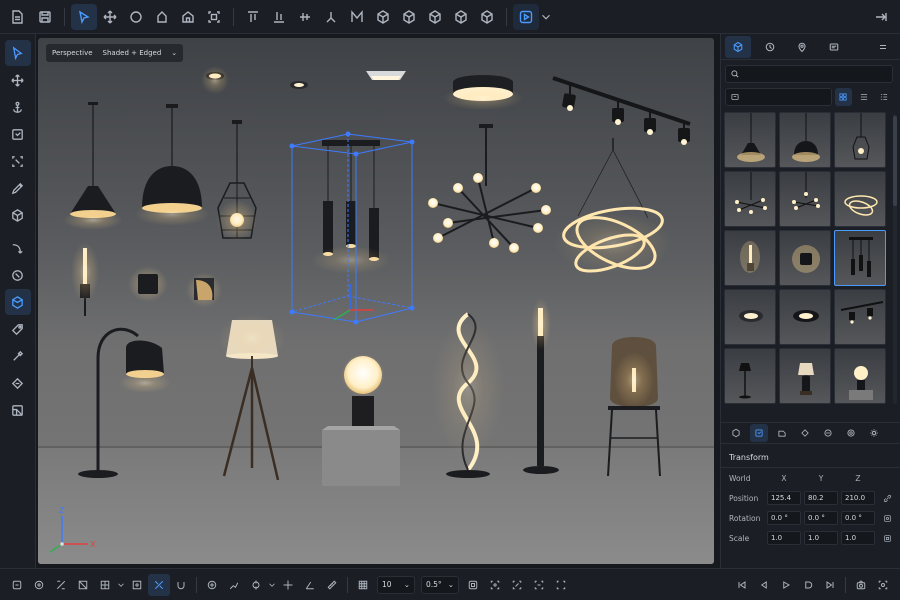  I want to click on thumbnail-wall-sconce-cylinder, so click(805, 258).